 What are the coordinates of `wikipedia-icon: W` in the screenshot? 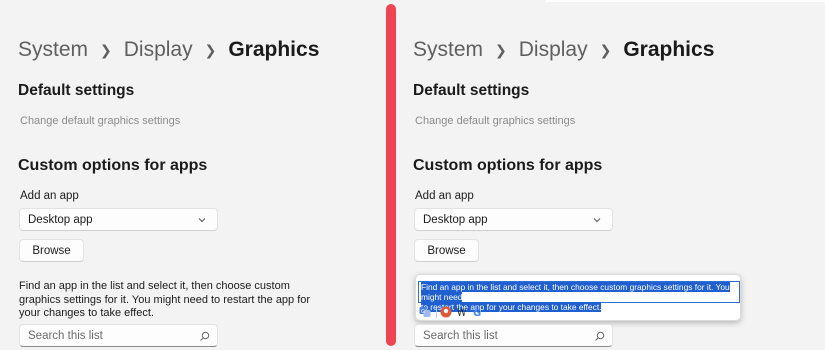 It's located at (462, 312).